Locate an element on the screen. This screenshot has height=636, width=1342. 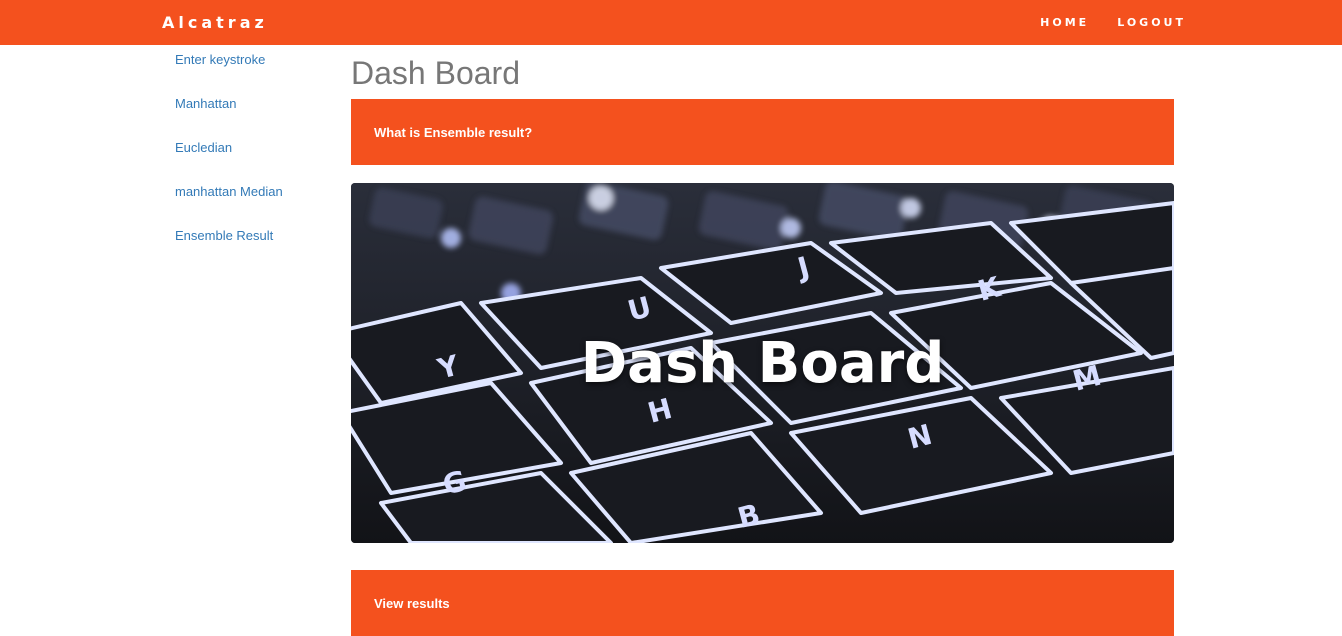
ensemble-info-panel: What is Ensemble result? is located at coordinates (762, 132).